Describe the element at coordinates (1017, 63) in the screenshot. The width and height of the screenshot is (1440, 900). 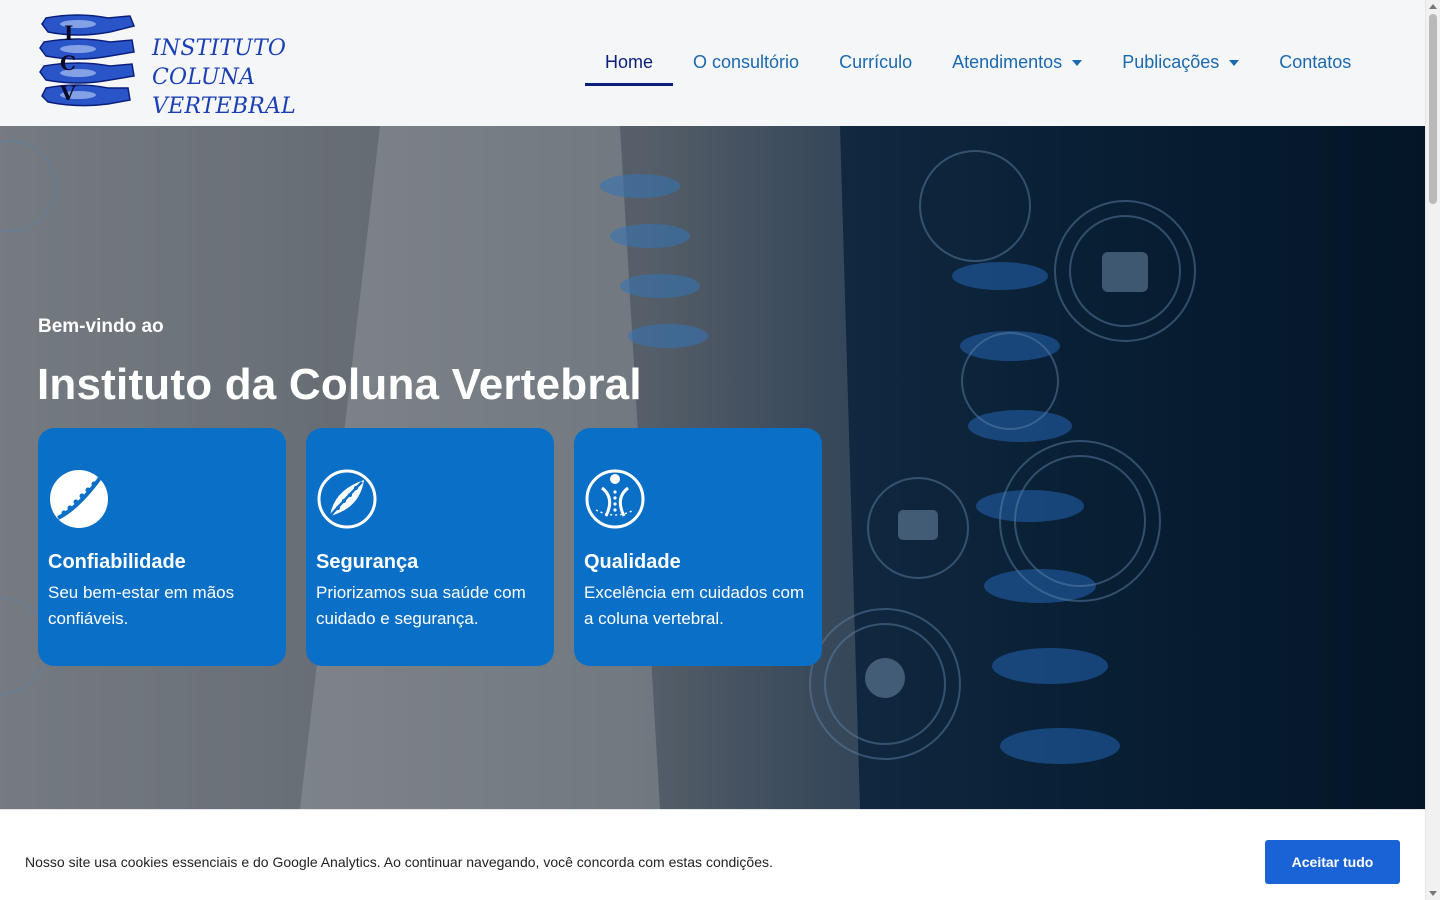
I see `nav-item-atendimentos: Atendimentos` at that location.